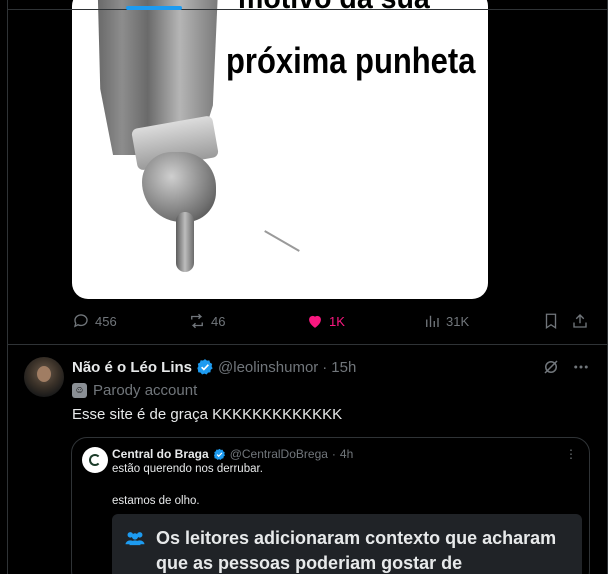 Image resolution: width=608 pixels, height=574 pixels. I want to click on handle: @leolinshumor, so click(268, 367).